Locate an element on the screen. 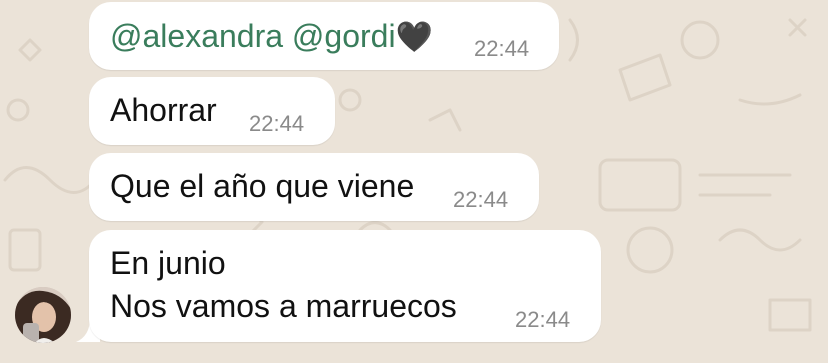  message-text: @alexandra @gordi🖤 is located at coordinates (271, 37).